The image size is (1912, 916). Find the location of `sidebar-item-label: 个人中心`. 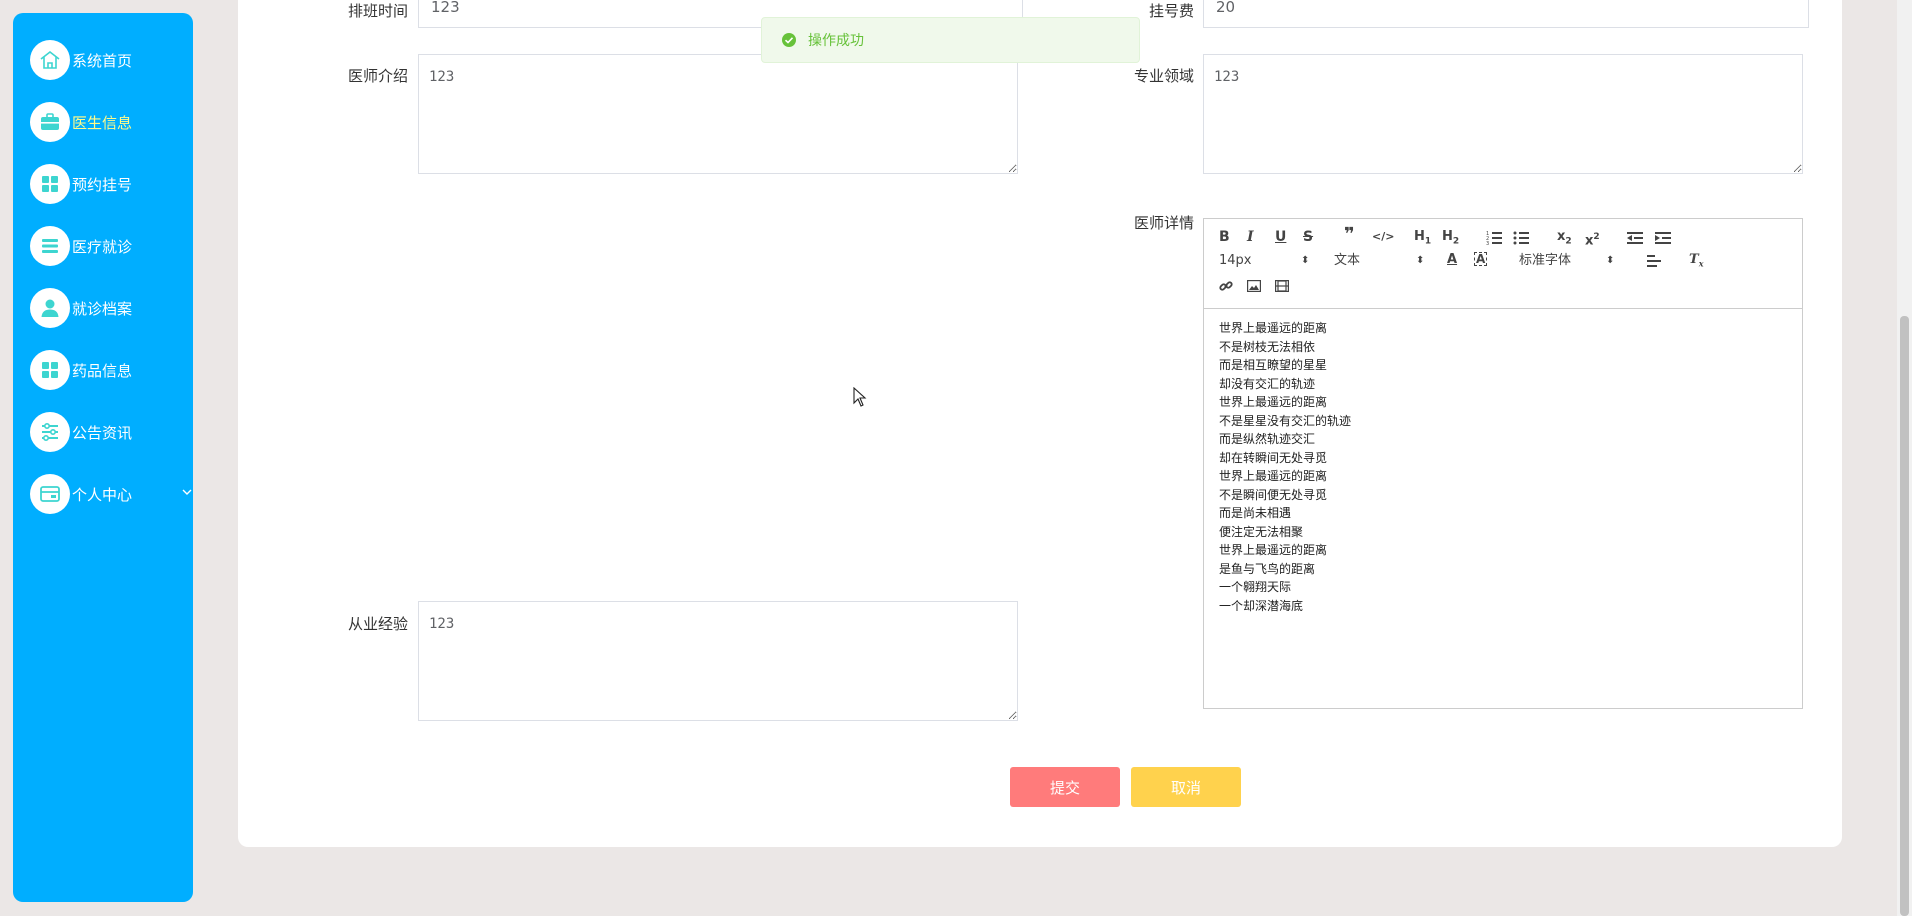

sidebar-item-label: 个人中心 is located at coordinates (102, 494).